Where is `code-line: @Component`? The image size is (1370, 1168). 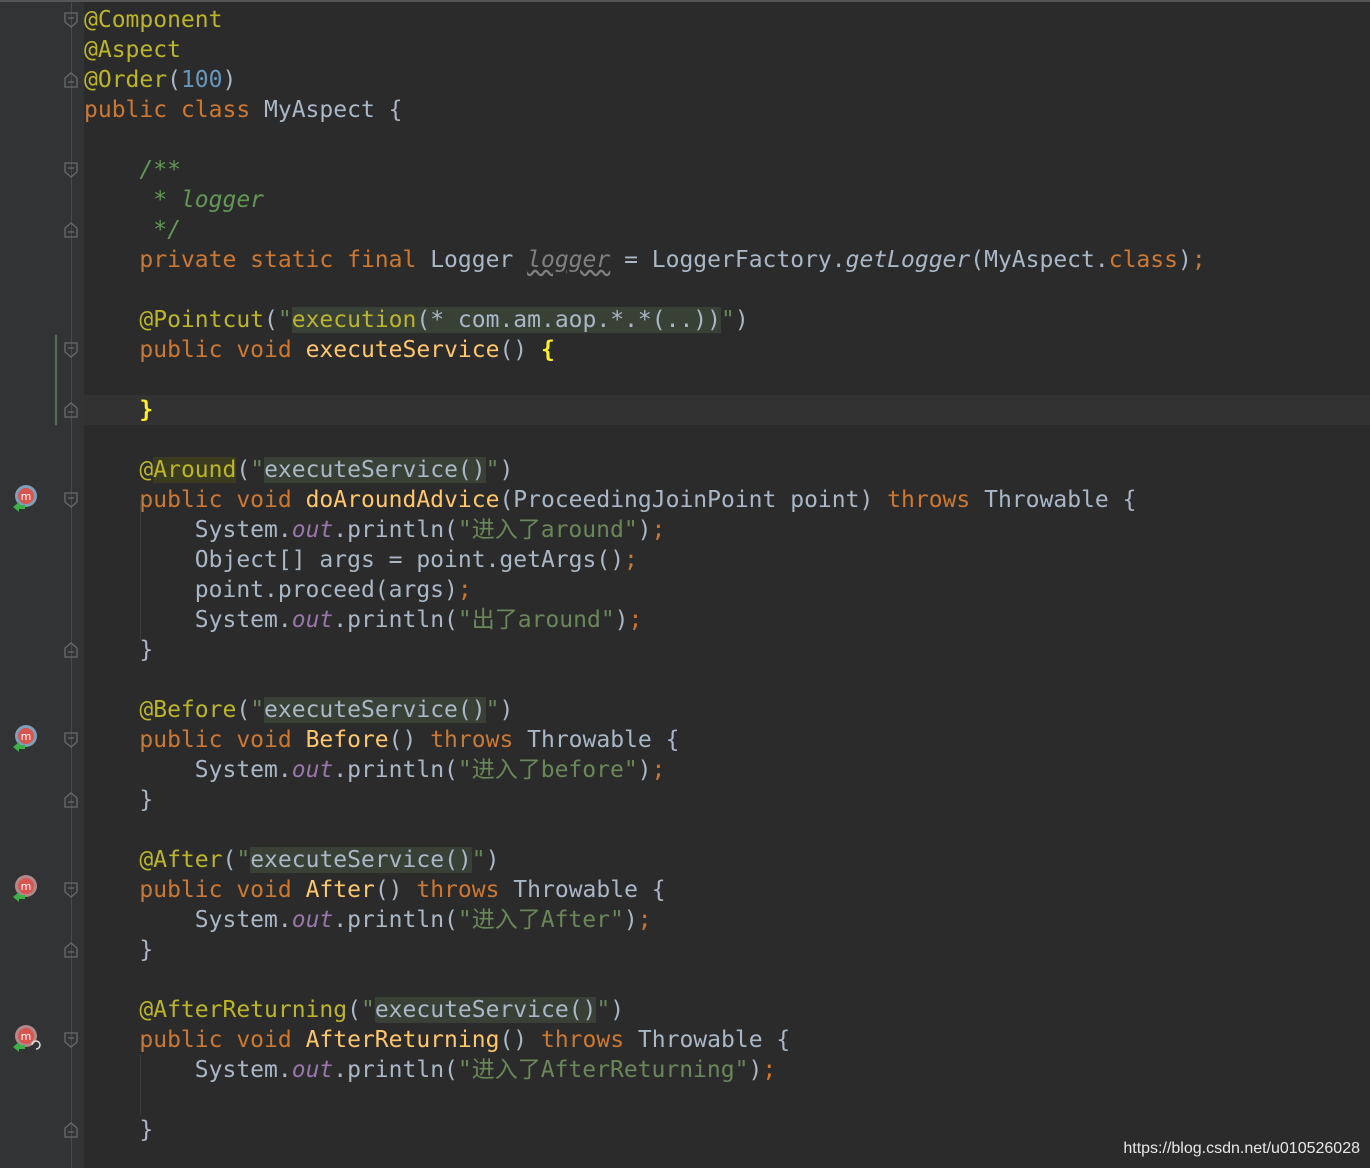
code-line: @Component is located at coordinates (153, 20).